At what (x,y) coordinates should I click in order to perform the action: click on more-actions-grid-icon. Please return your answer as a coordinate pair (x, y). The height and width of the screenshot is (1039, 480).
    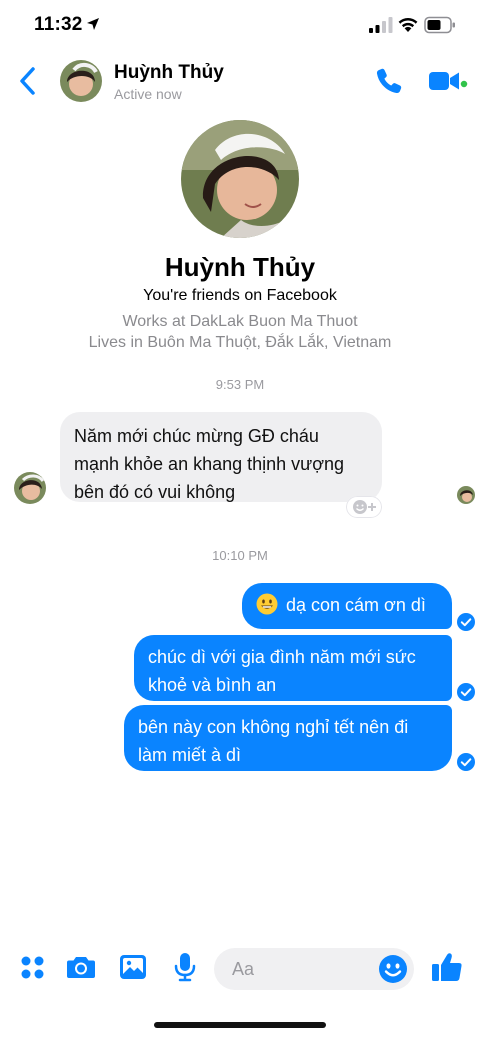
    Looking at the image, I should click on (33, 967).